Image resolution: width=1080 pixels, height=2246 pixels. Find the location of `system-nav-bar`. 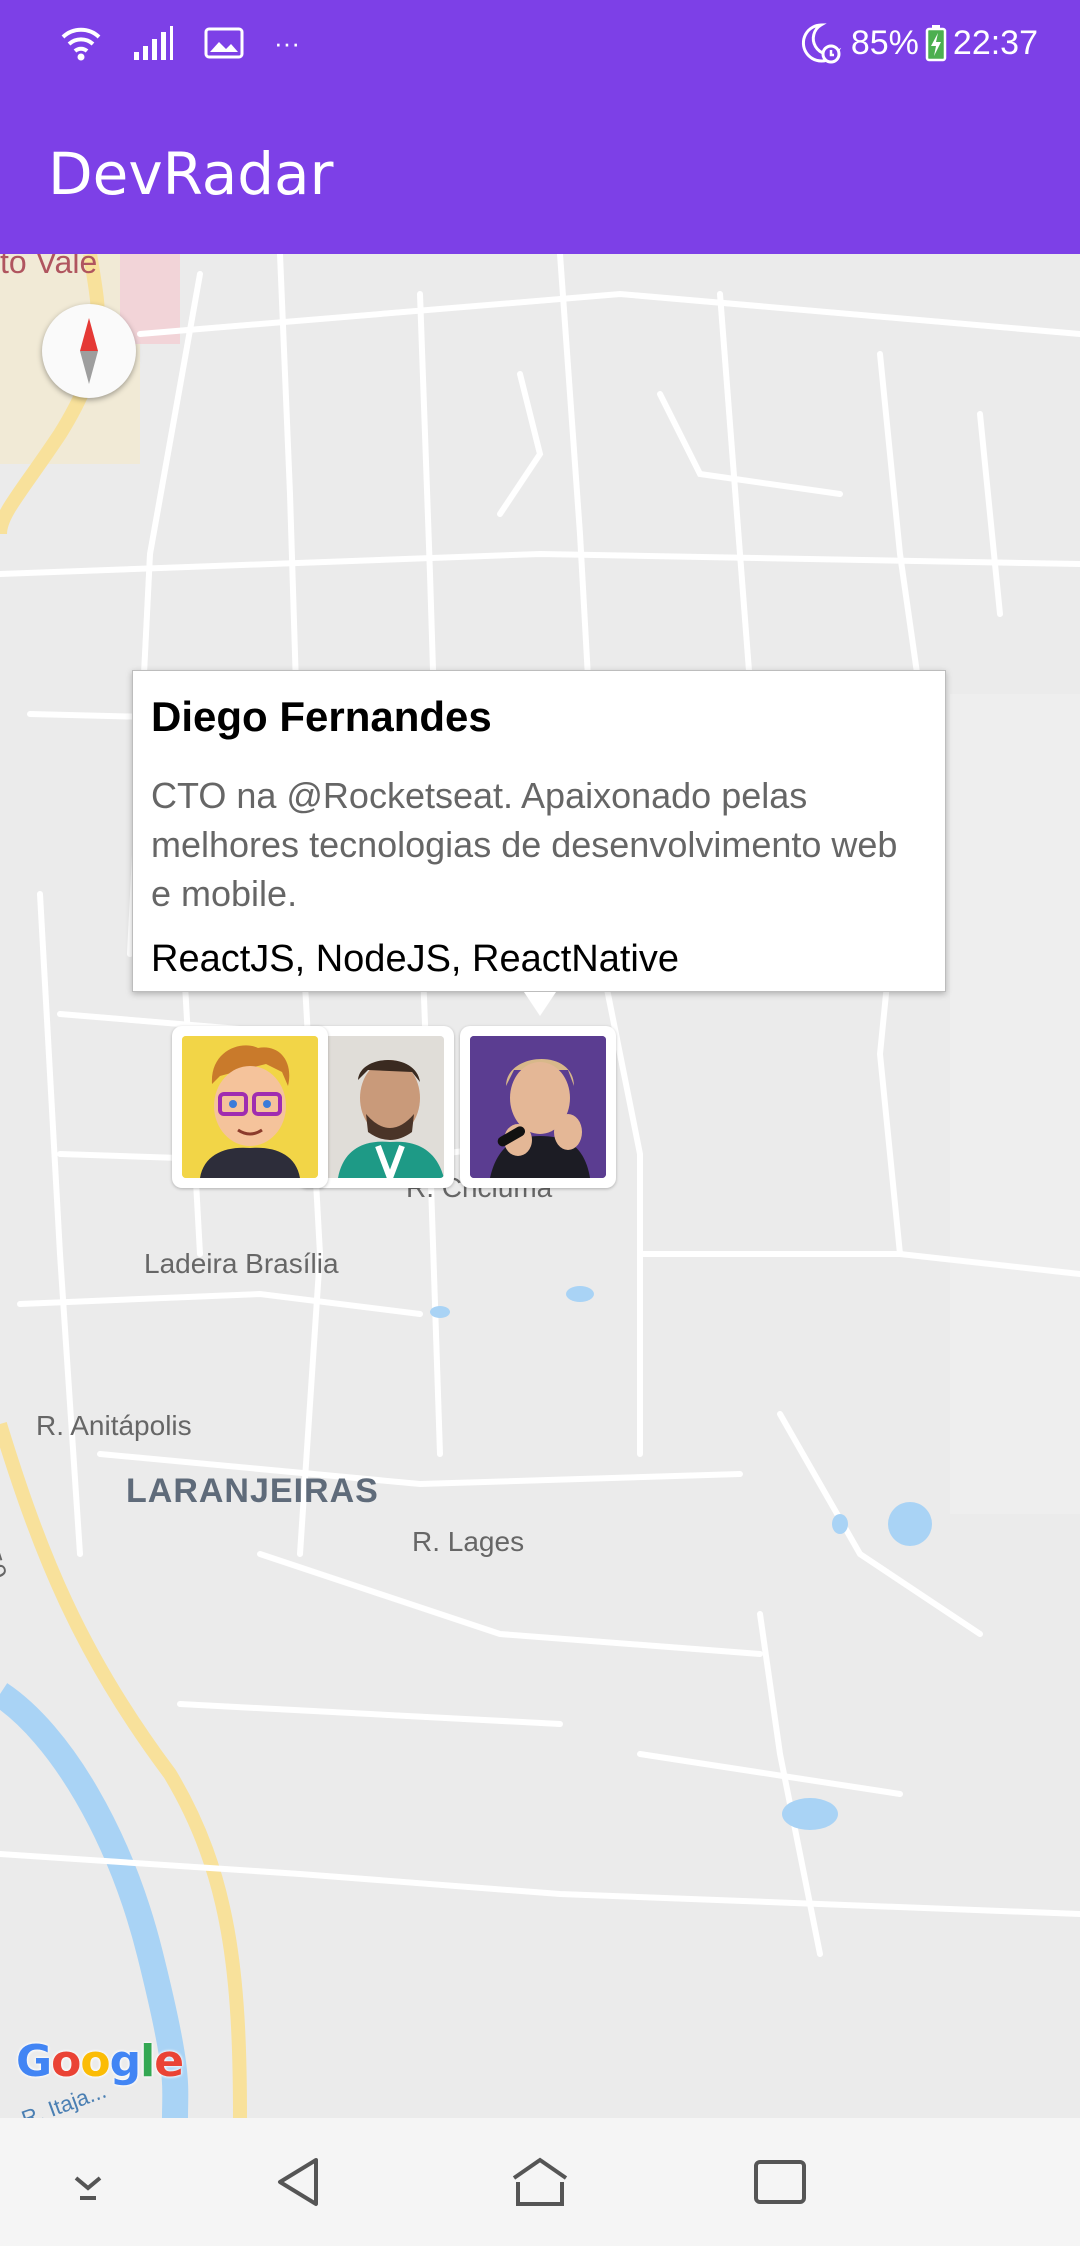

system-nav-bar is located at coordinates (540, 2182).